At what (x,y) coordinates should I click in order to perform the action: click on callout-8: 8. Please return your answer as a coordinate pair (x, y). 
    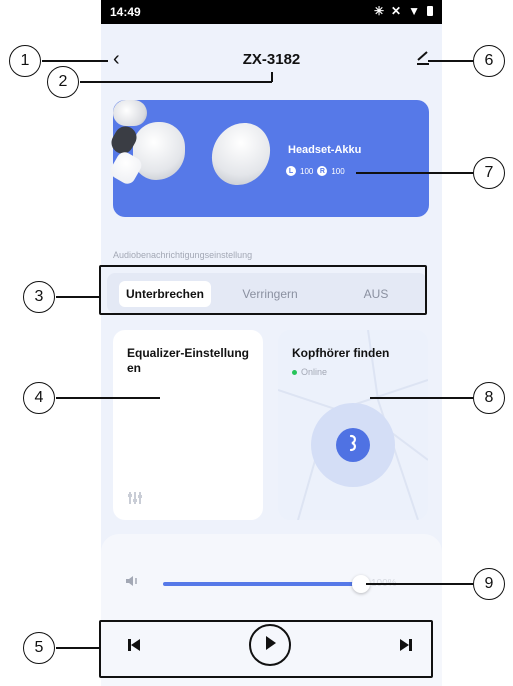
    Looking at the image, I should click on (489, 398).